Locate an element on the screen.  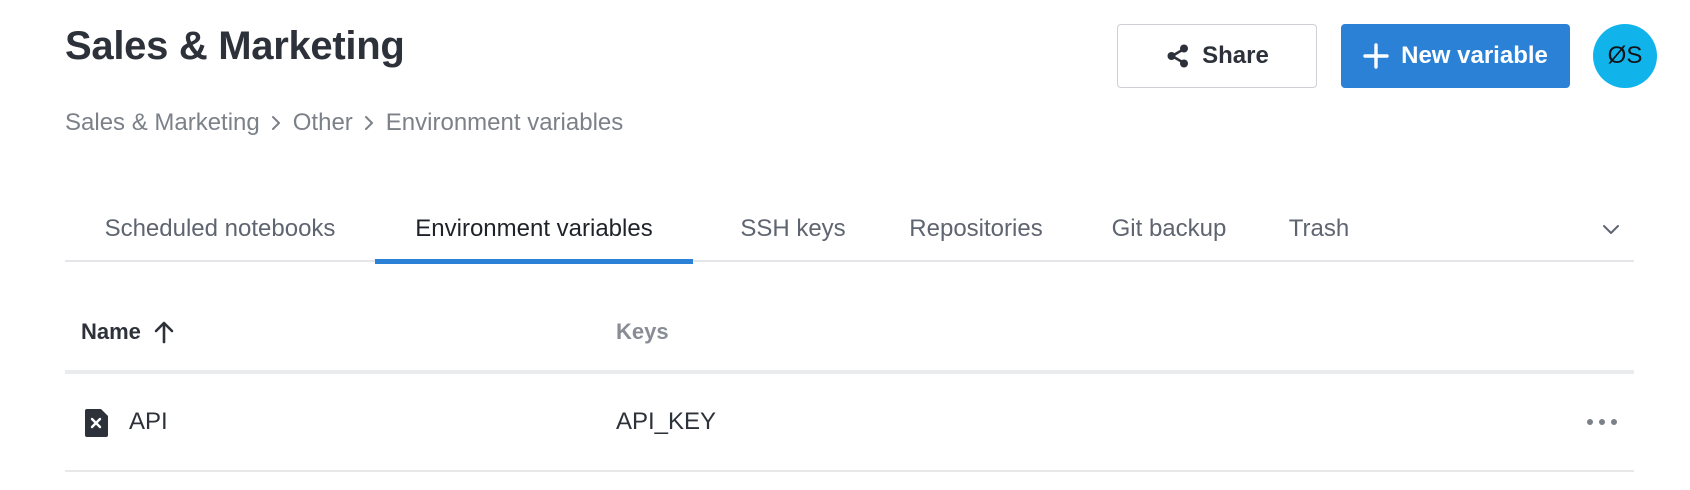
tab-scheduled-notebooks: Scheduled notebooks is located at coordinates (220, 229).